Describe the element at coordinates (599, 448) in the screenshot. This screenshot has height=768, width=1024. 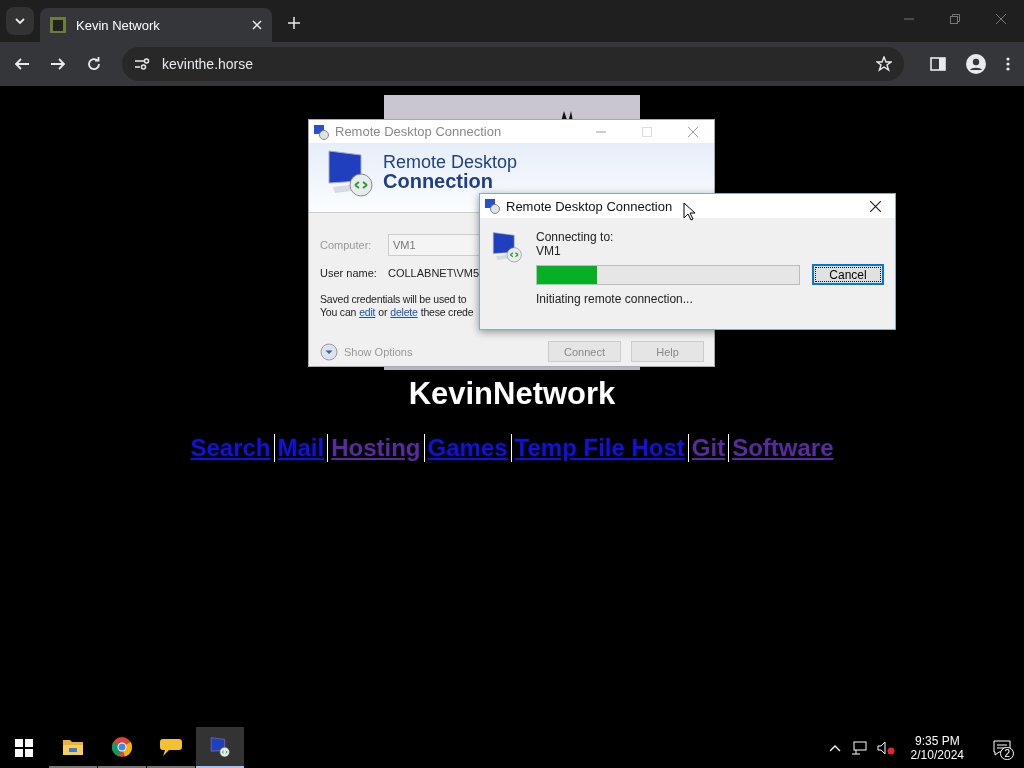
I see `nav-link: Temp File Host` at that location.